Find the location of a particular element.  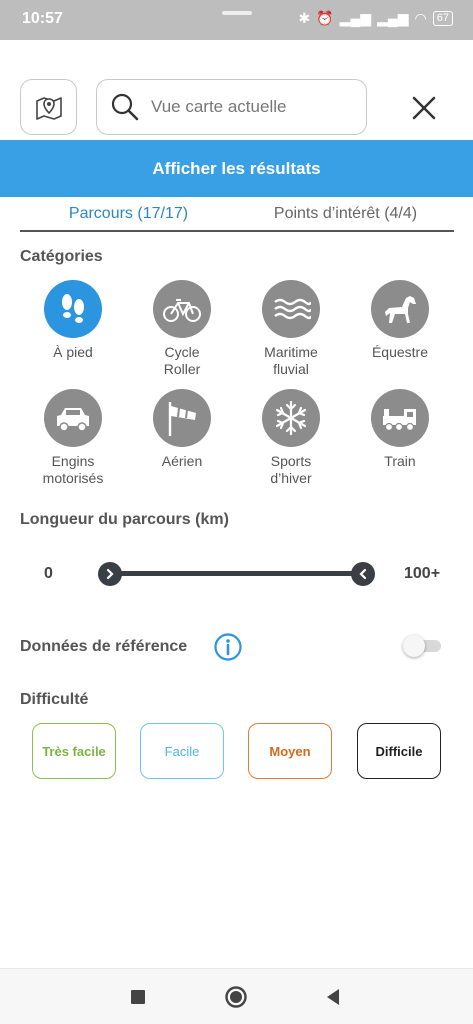

bluetooth-icon: ✱ is located at coordinates (304, 18).